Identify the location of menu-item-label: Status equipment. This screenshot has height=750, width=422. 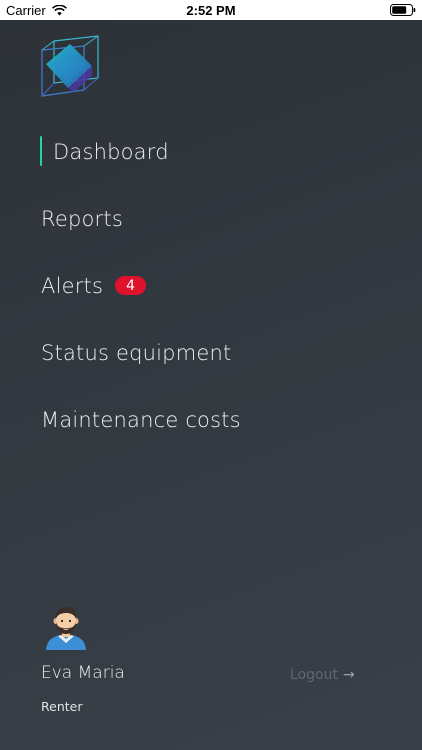
(136, 352).